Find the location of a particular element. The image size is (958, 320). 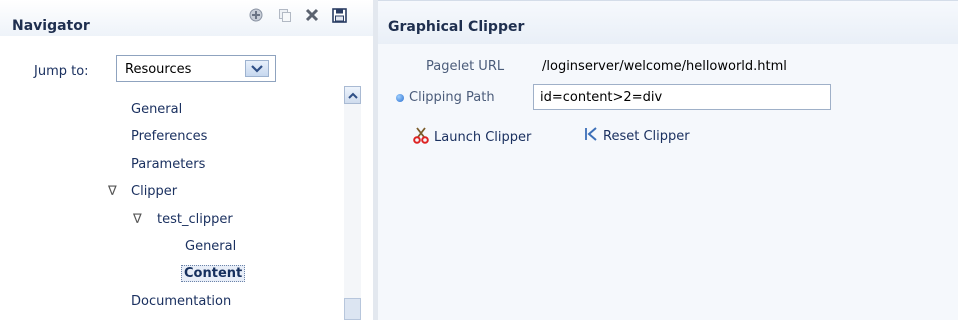

chevron-down-icon is located at coordinates (257, 68).